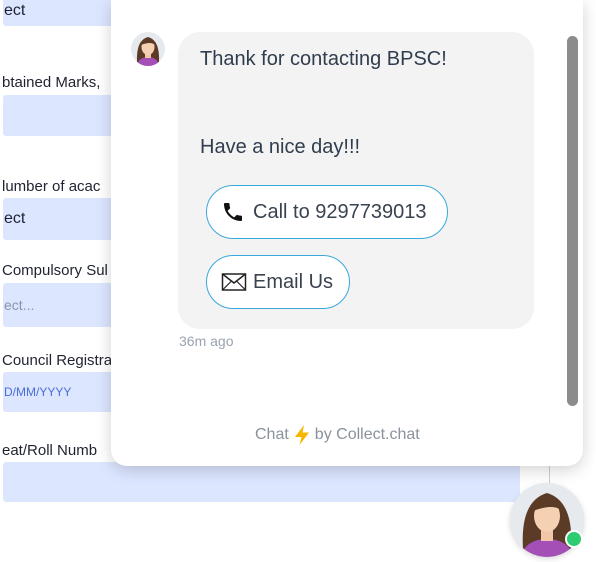 The image size is (596, 562). What do you see at coordinates (50, 450) in the screenshot?
I see `roll-number-label: eat/Roll Numb` at bounding box center [50, 450].